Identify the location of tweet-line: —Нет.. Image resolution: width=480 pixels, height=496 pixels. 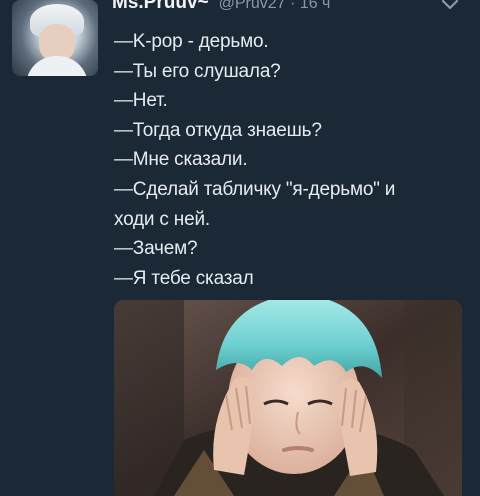
(141, 101).